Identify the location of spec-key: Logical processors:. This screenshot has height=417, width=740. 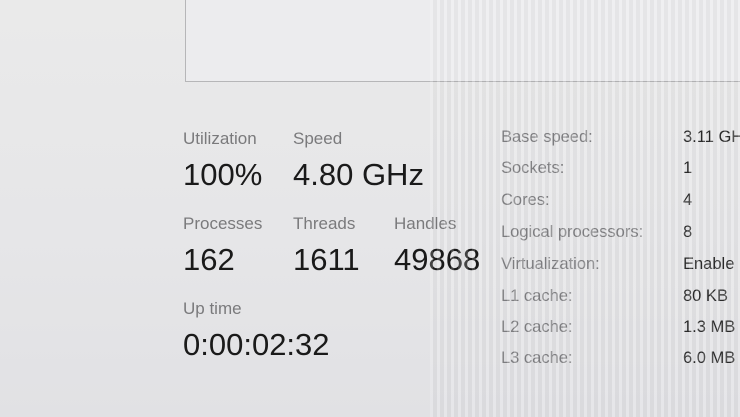
(572, 232).